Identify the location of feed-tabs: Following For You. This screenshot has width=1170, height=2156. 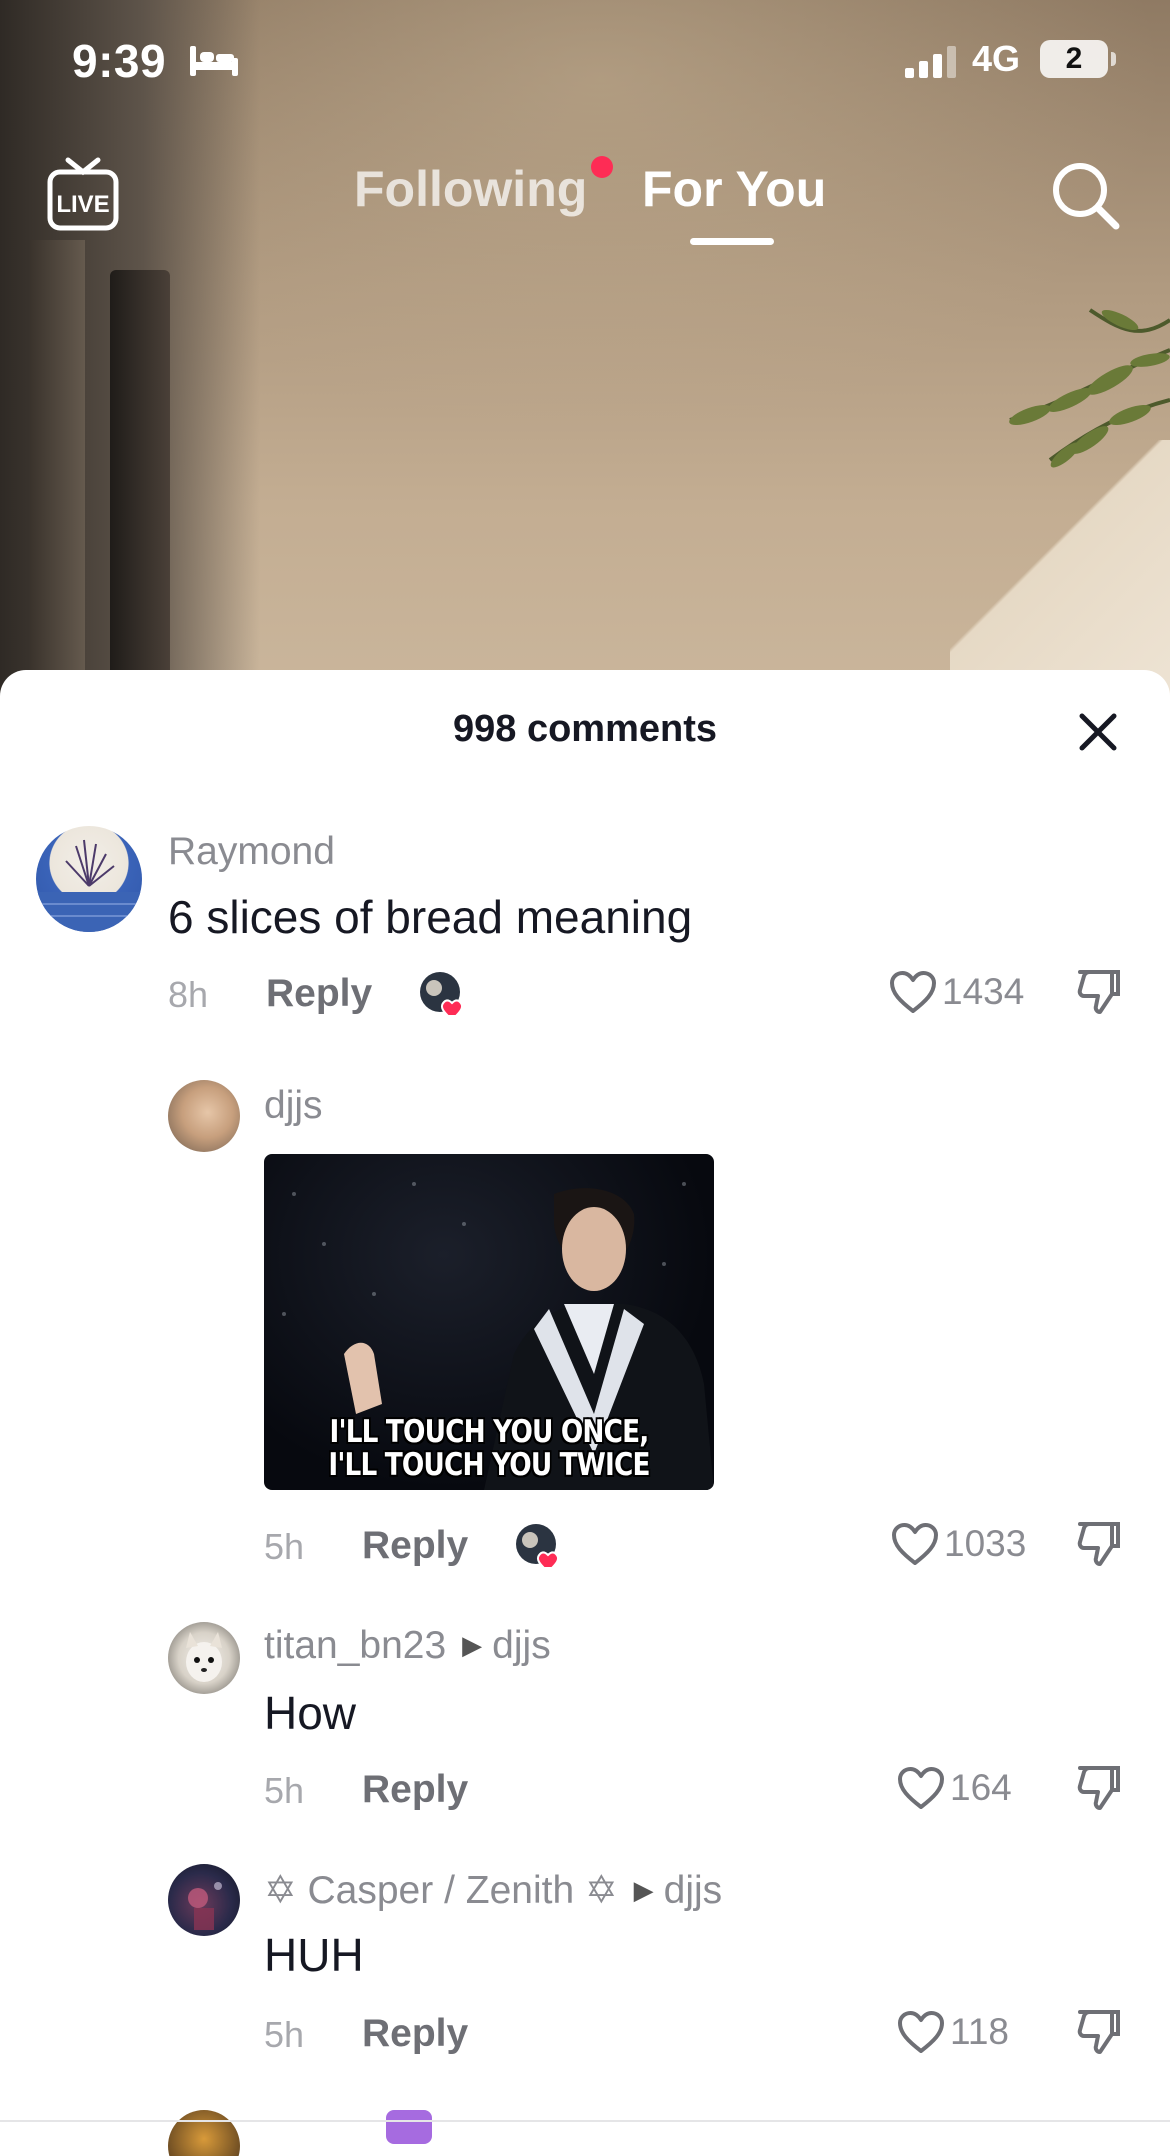
(585, 203).